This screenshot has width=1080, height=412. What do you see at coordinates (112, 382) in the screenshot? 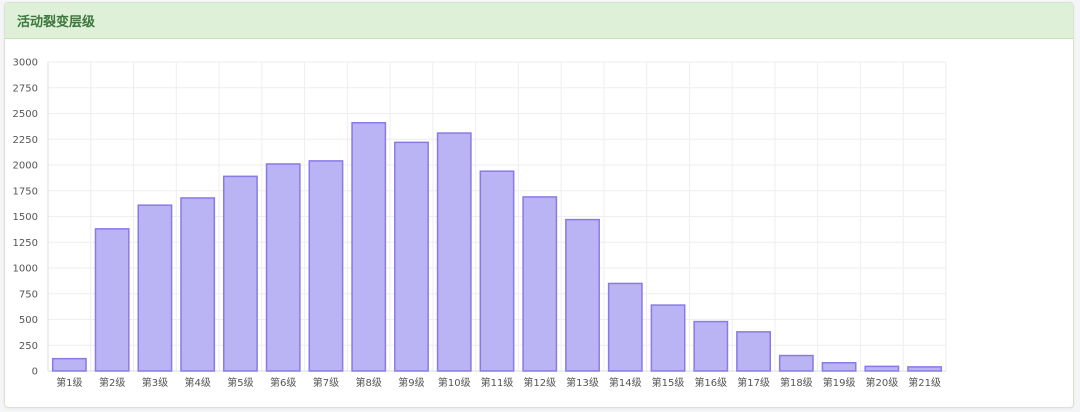
I see `x-tick-label: 第2级` at bounding box center [112, 382].